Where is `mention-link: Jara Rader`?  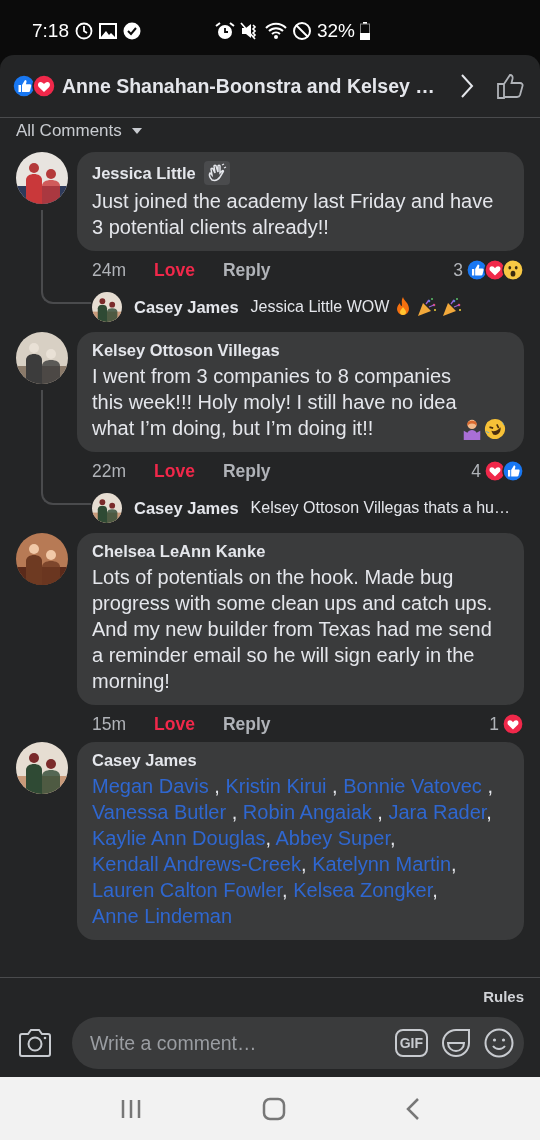 mention-link: Jara Rader is located at coordinates (437, 812).